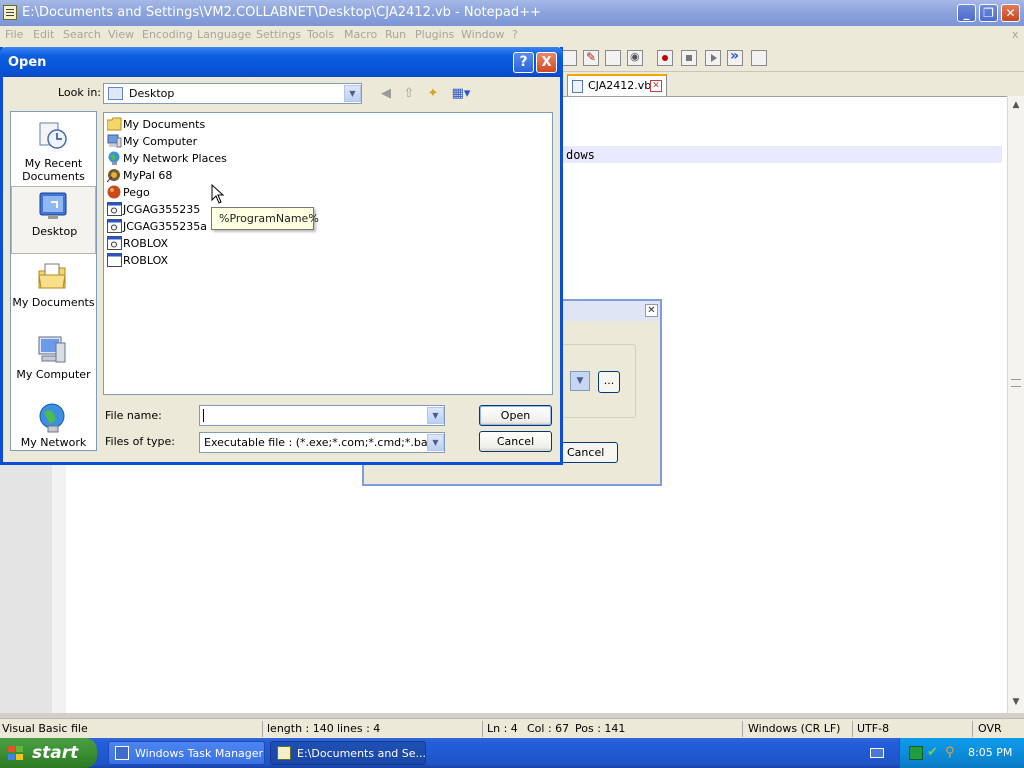 Image resolution: width=1024 pixels, height=768 pixels. I want to click on file-name: My Documents, so click(164, 124).